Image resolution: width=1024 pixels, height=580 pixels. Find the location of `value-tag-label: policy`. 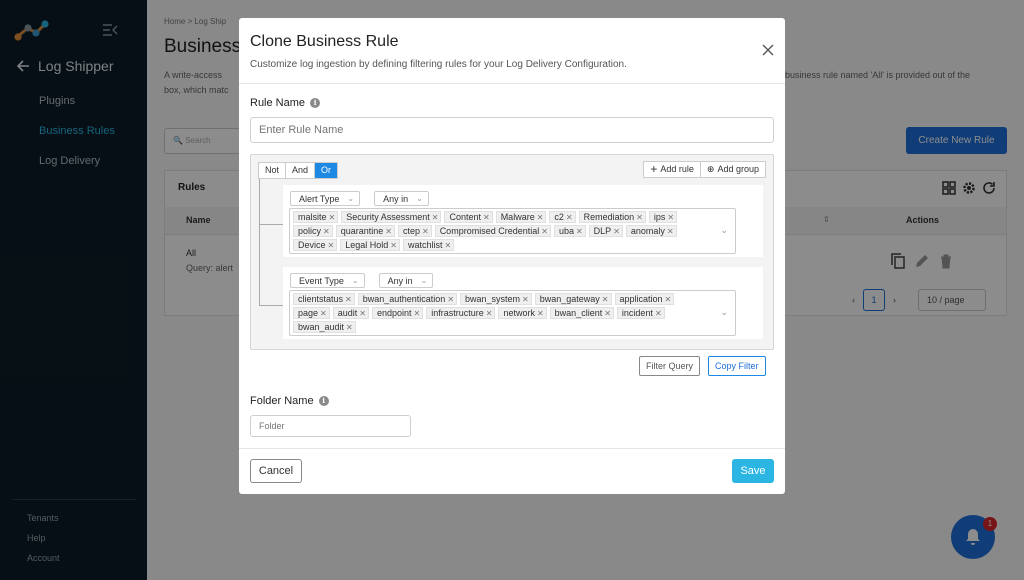

value-tag-label: policy is located at coordinates (310, 230).